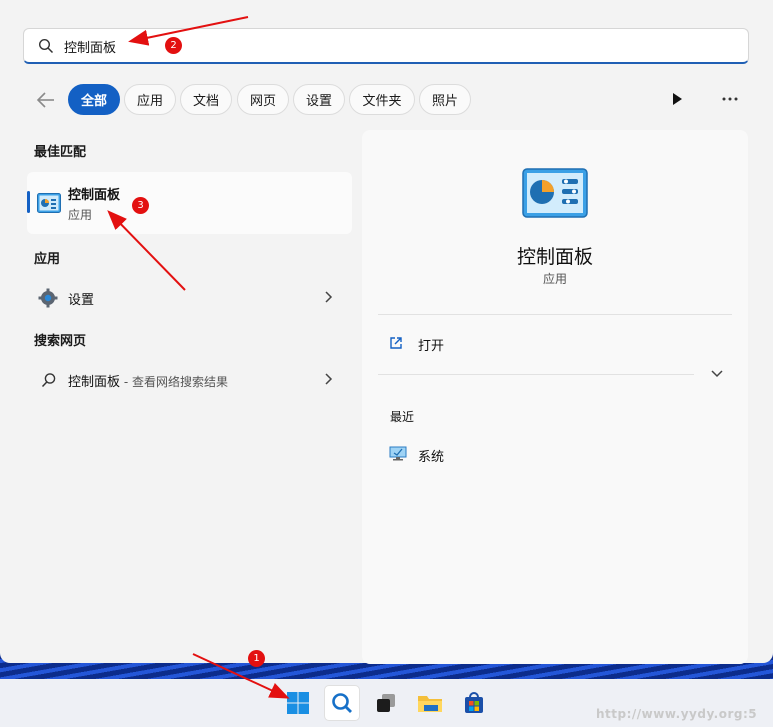  I want to click on apps-header: 应用, so click(47, 259).